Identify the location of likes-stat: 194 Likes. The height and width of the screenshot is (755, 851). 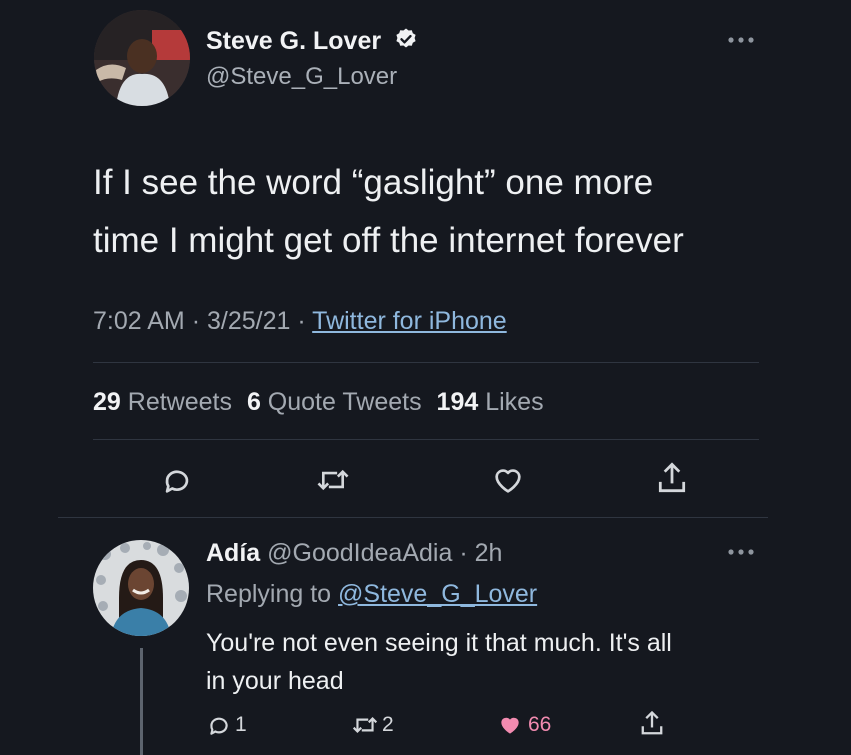
(490, 402).